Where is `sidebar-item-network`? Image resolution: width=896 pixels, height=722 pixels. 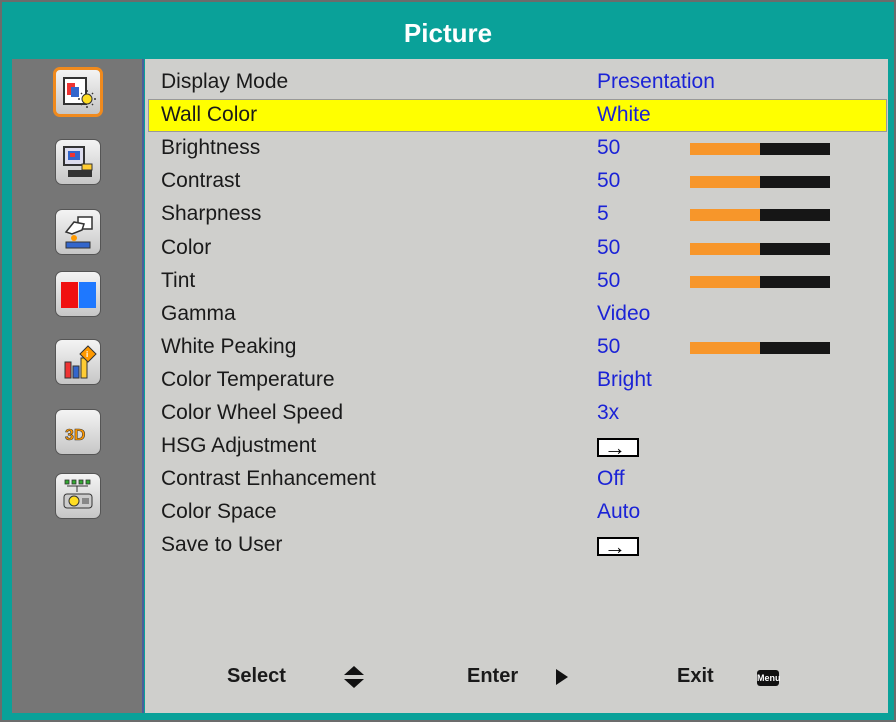
sidebar-item-network is located at coordinates (78, 496).